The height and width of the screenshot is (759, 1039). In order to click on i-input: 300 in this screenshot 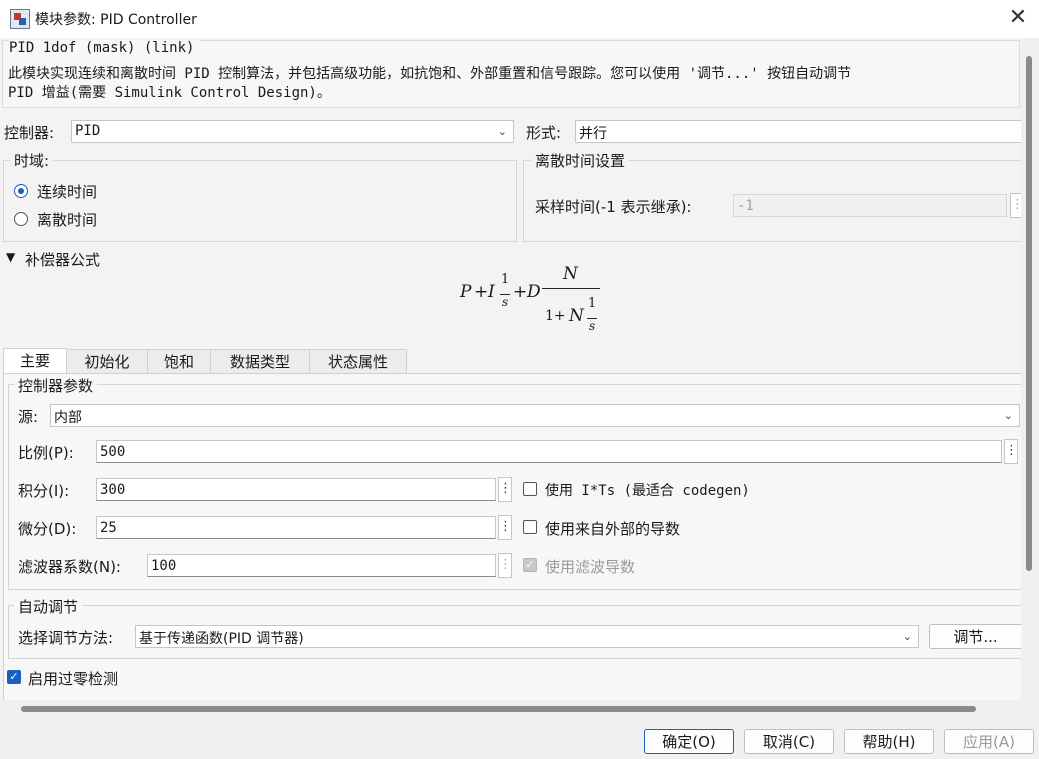, I will do `click(296, 489)`.